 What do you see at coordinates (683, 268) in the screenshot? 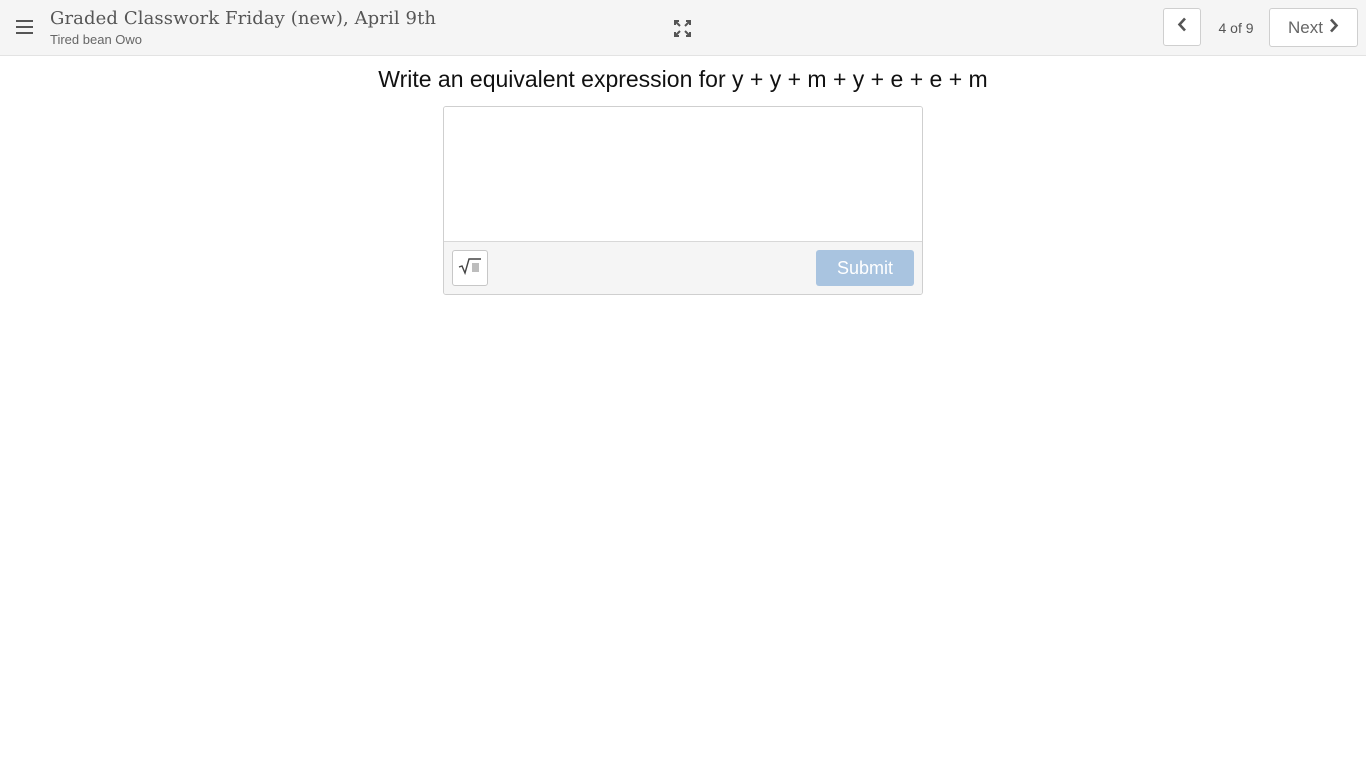
I see `answer-toolbar: Submit` at bounding box center [683, 268].